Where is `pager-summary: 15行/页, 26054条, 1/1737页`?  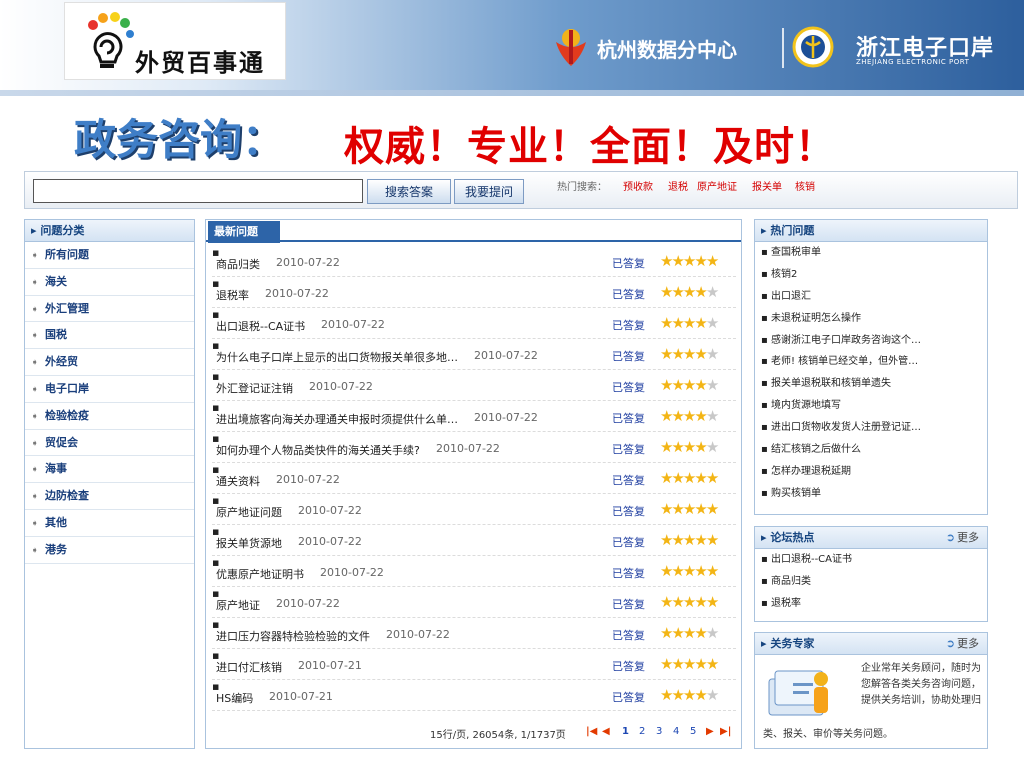 pager-summary: 15行/页, 26054条, 1/1737页 is located at coordinates (498, 735).